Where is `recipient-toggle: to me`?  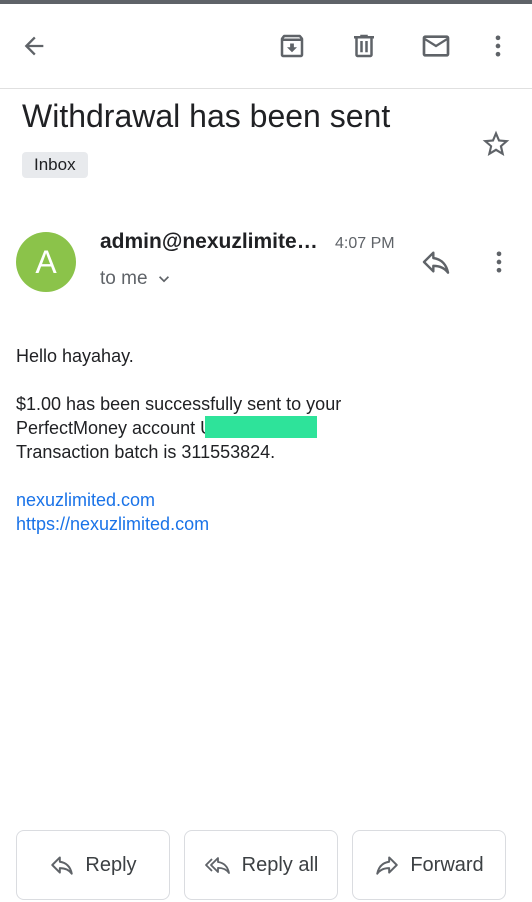
recipient-toggle: to me is located at coordinates (137, 279).